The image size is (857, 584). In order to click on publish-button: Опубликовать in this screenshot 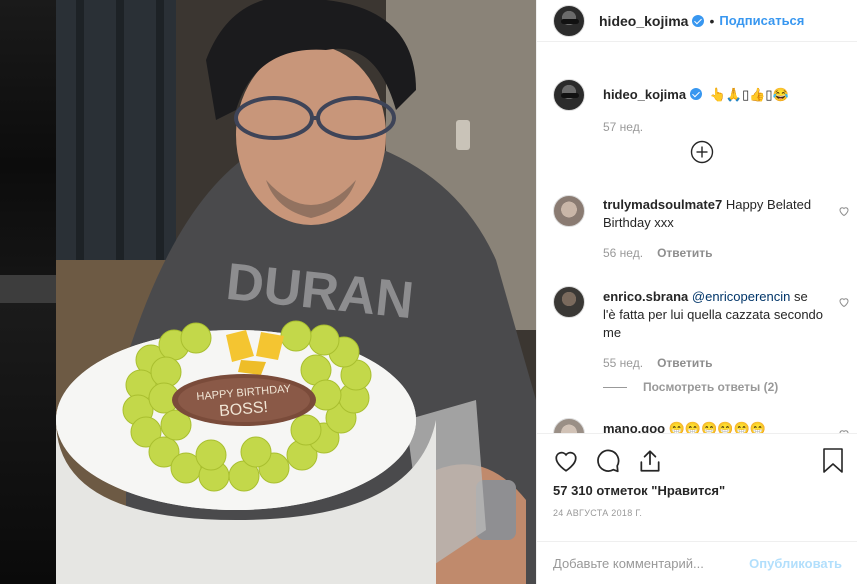, I will do `click(795, 563)`.